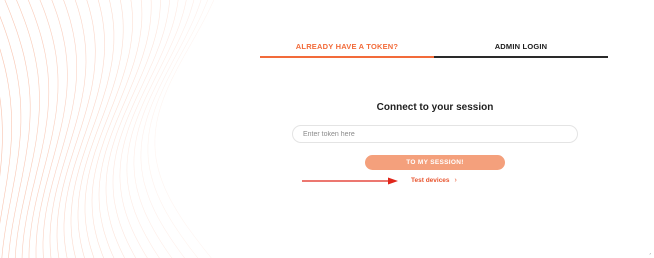 The image size is (654, 258). I want to click on tab-already-have-token: ALREADY HAVE A TOKEN?, so click(347, 47).